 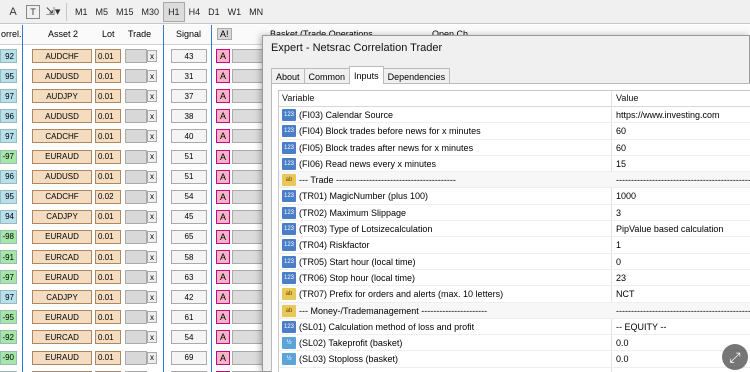 What do you see at coordinates (298, 98) in the screenshot?
I see `column-variable: Variable` at bounding box center [298, 98].